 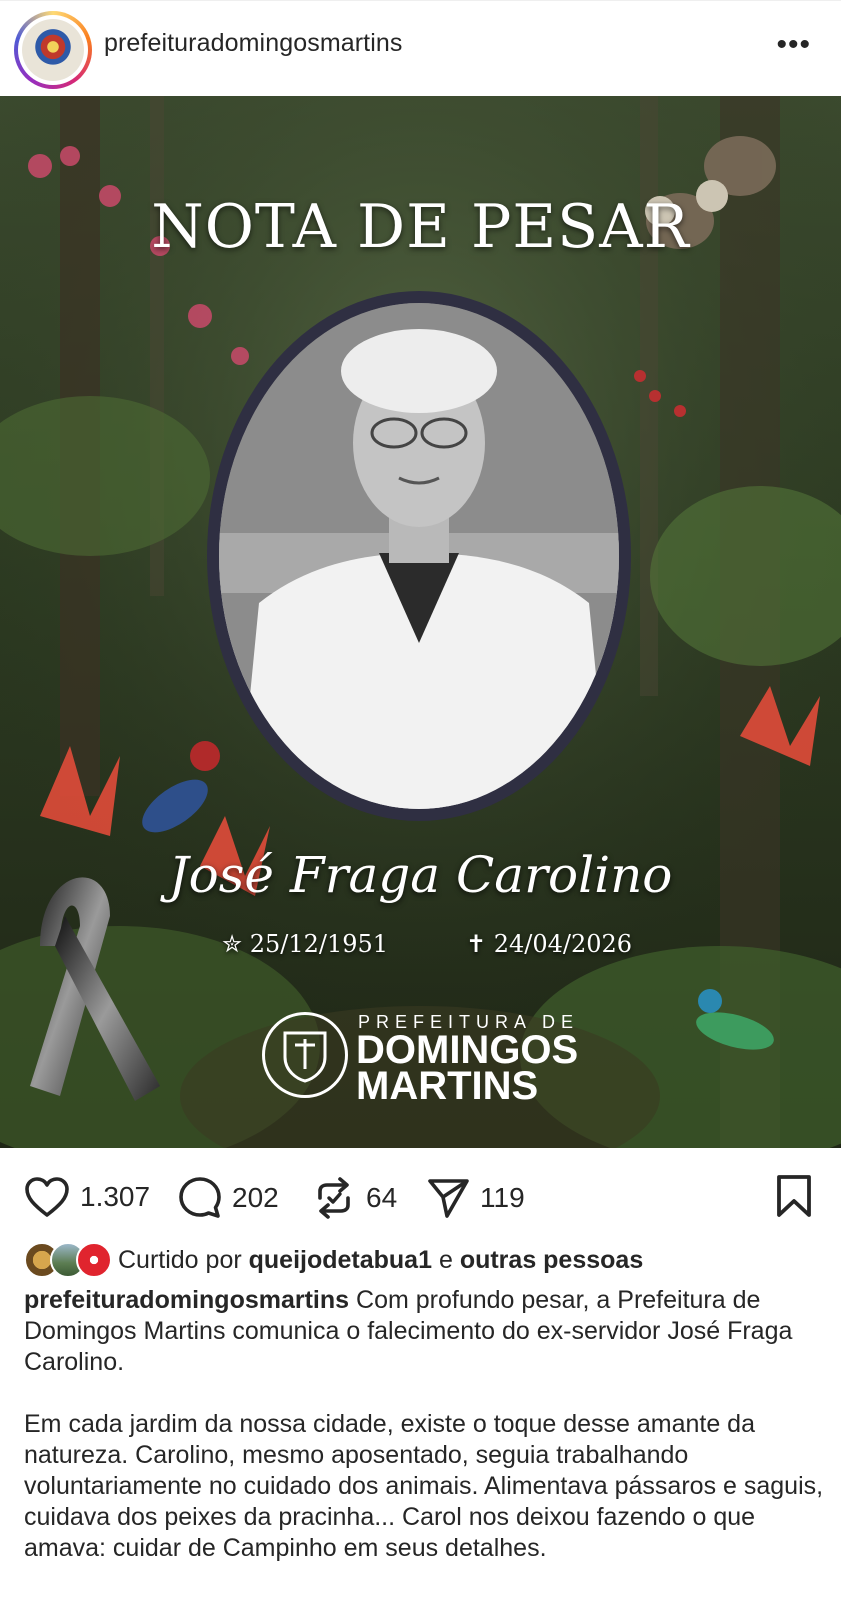 What do you see at coordinates (549, 944) in the screenshot?
I see `death-date: ✝ 24/04/2026` at bounding box center [549, 944].